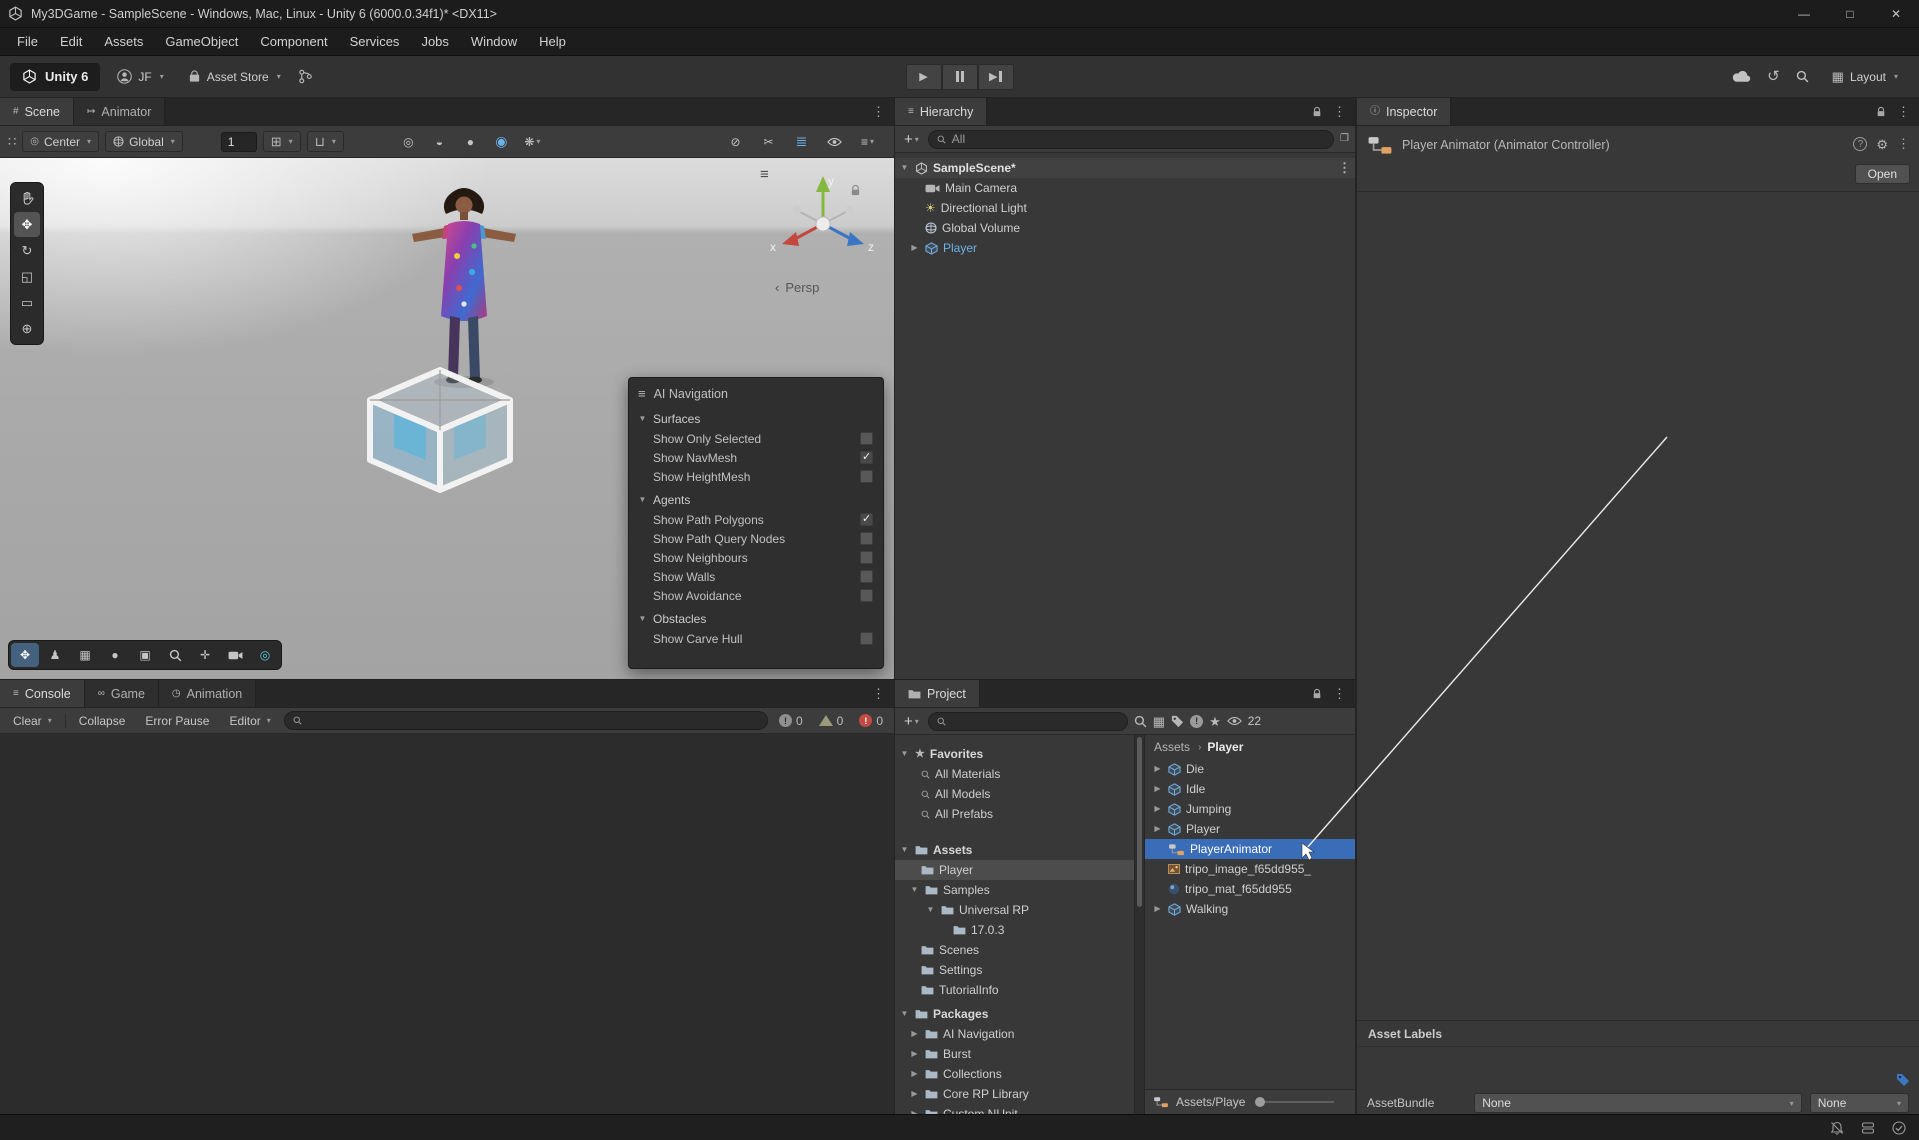  Describe the element at coordinates (1014, 754) in the screenshot. I see `favorites-header: ★Favorites` at that location.